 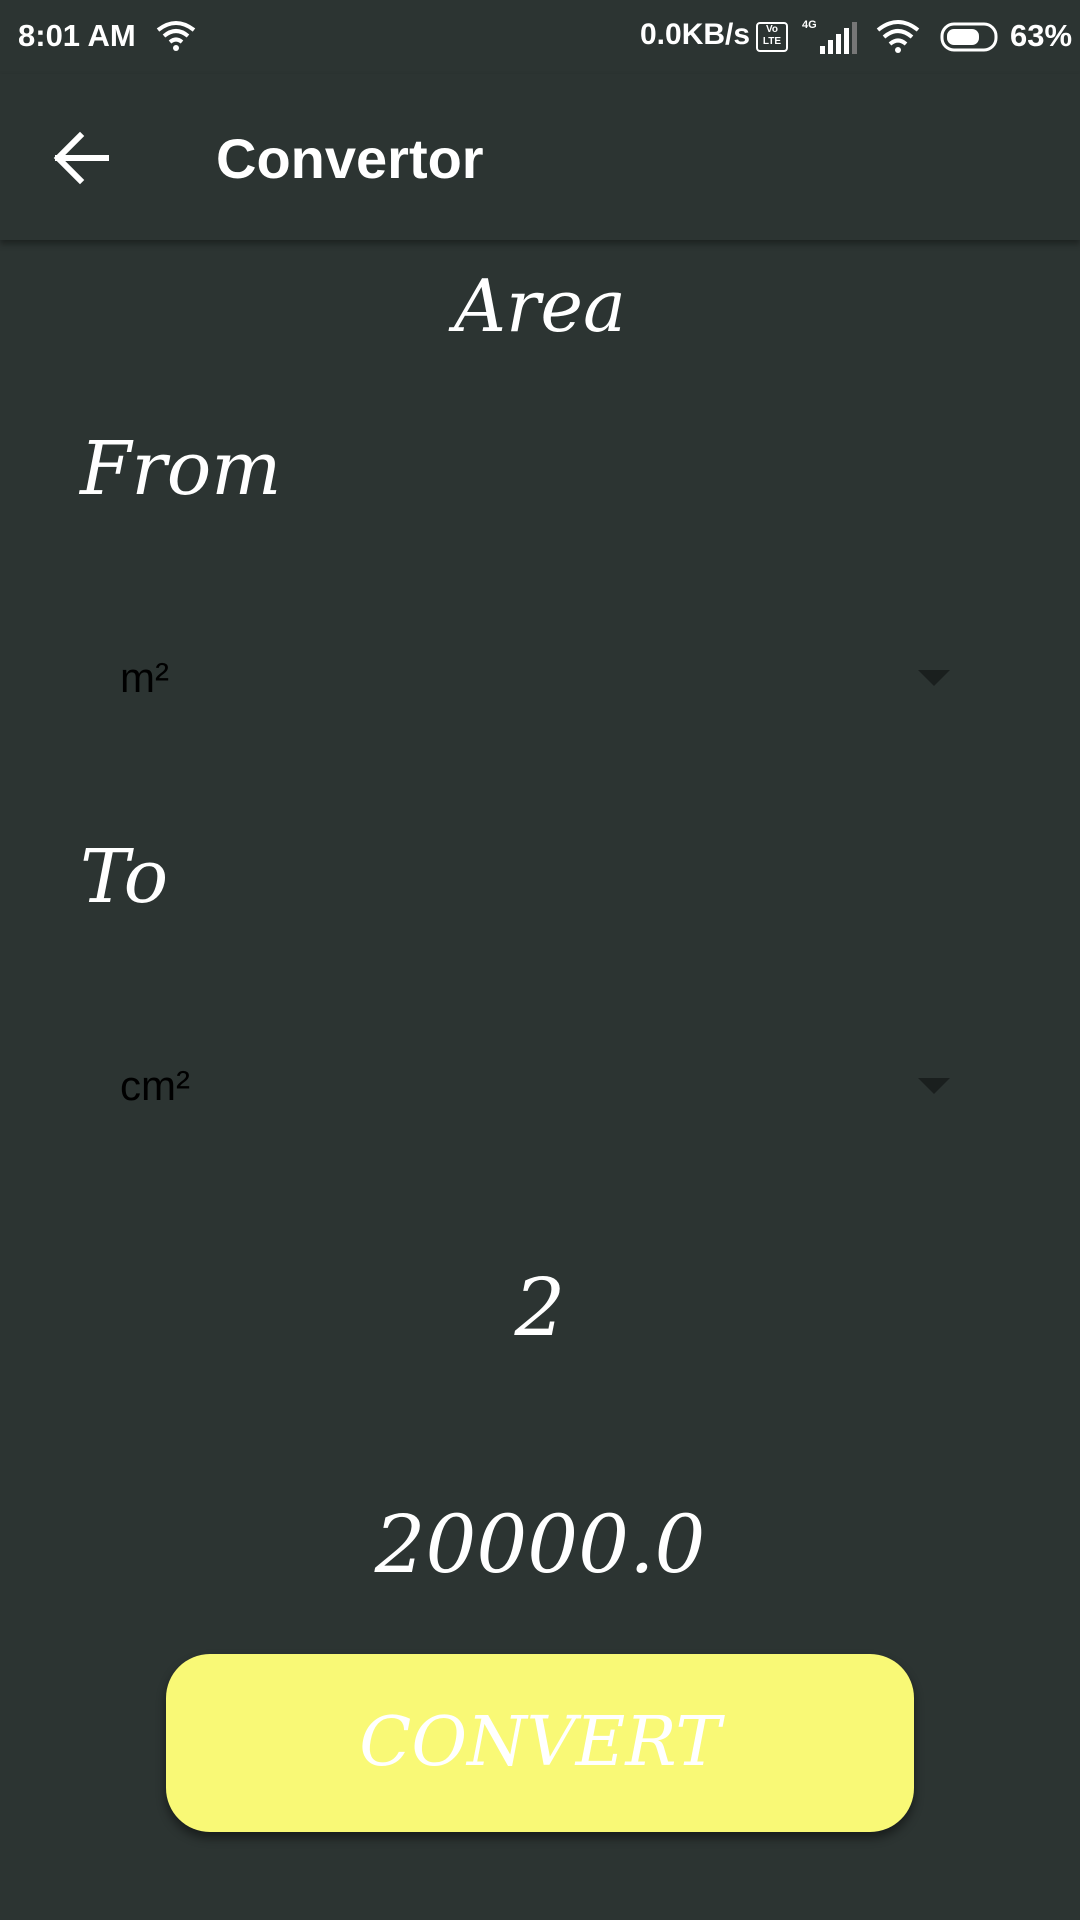 I want to click on from-unit-value: m², so click(x=144, y=677).